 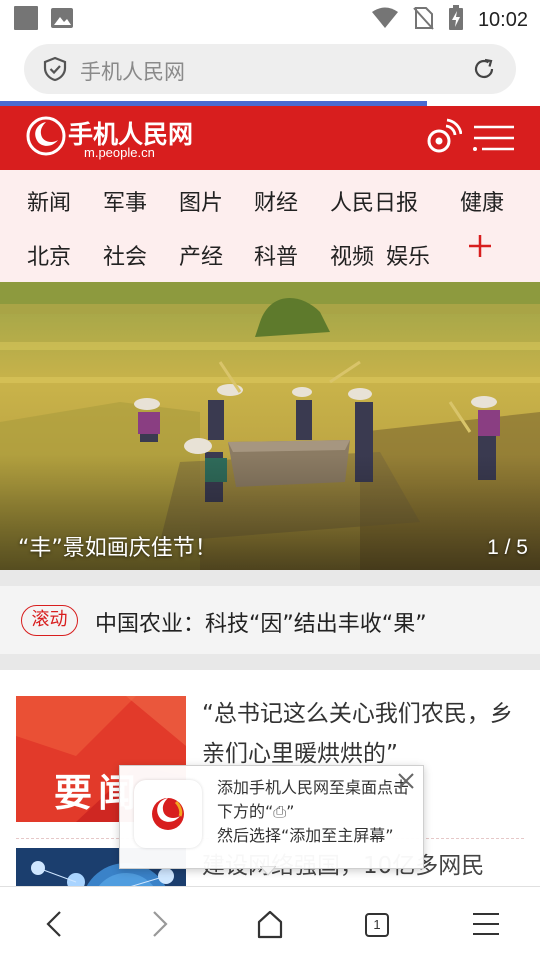 What do you see at coordinates (117, 546) in the screenshot?
I see `hero-caption: “丰”景如画庆佳节！` at bounding box center [117, 546].